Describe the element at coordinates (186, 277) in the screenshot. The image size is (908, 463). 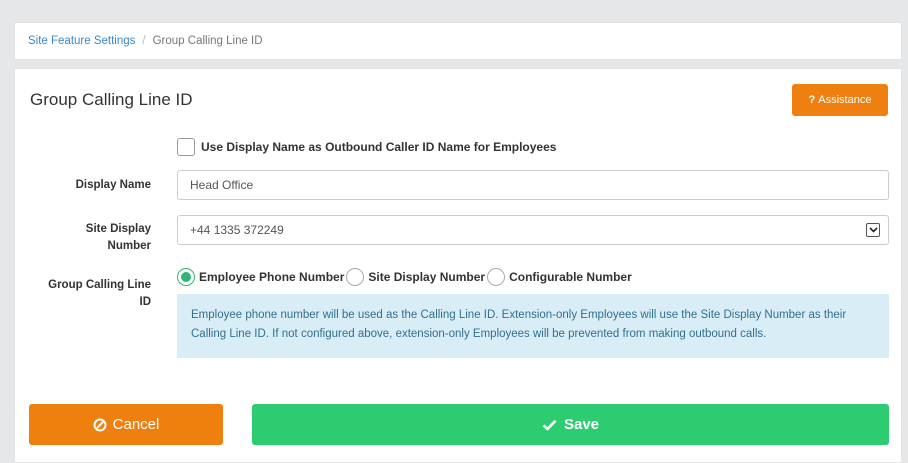
I see `radio-employee-phone-number` at that location.